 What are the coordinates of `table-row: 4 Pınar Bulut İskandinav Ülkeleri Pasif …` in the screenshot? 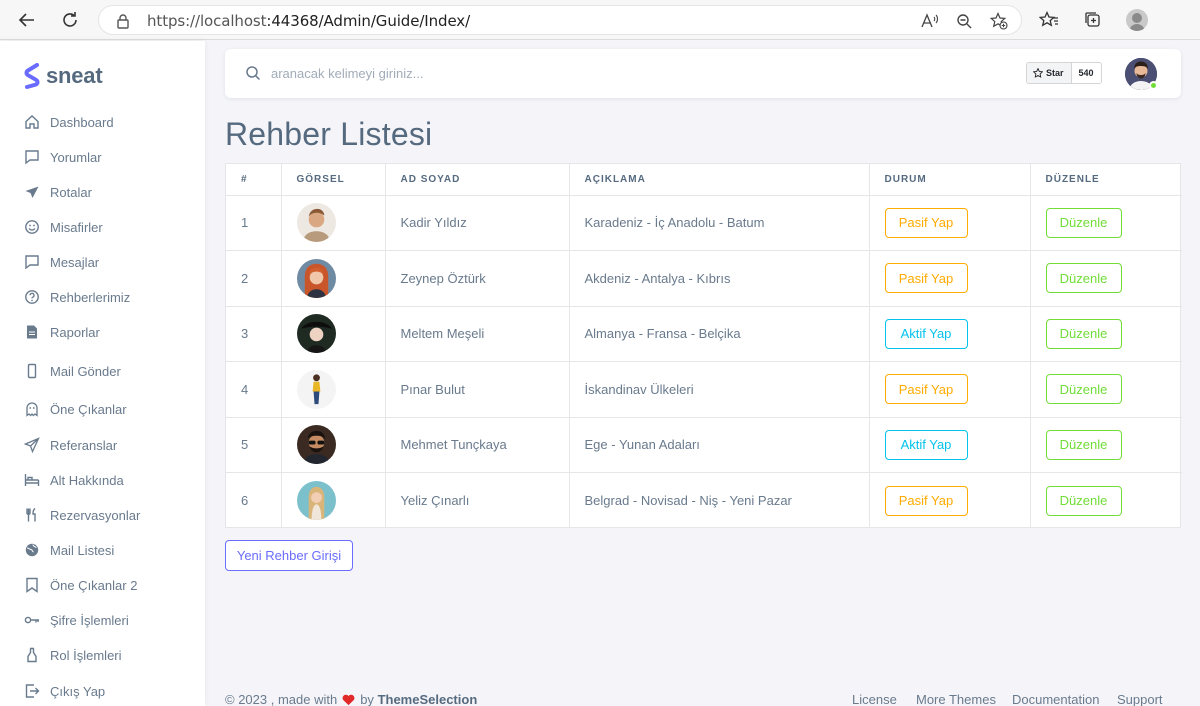 It's located at (704, 389).